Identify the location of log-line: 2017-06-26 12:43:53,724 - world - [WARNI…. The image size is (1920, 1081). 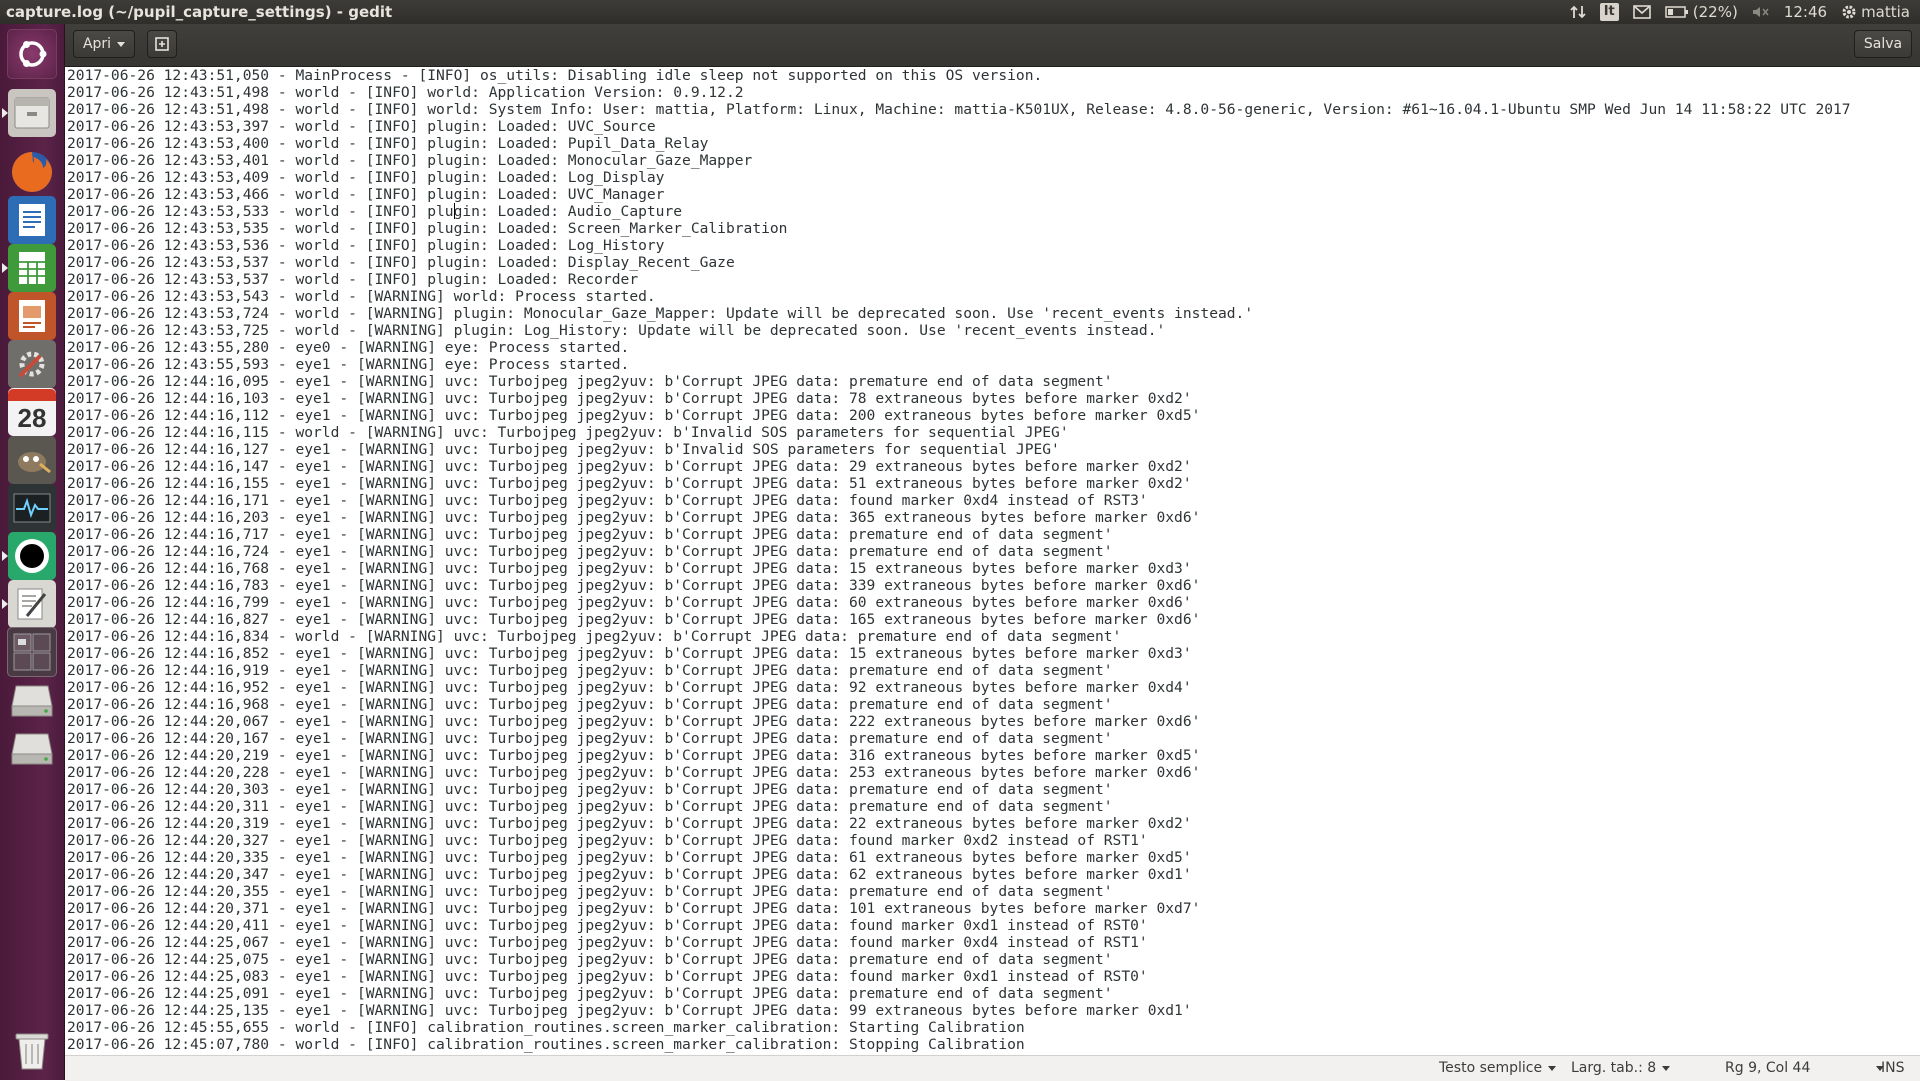
(993, 313).